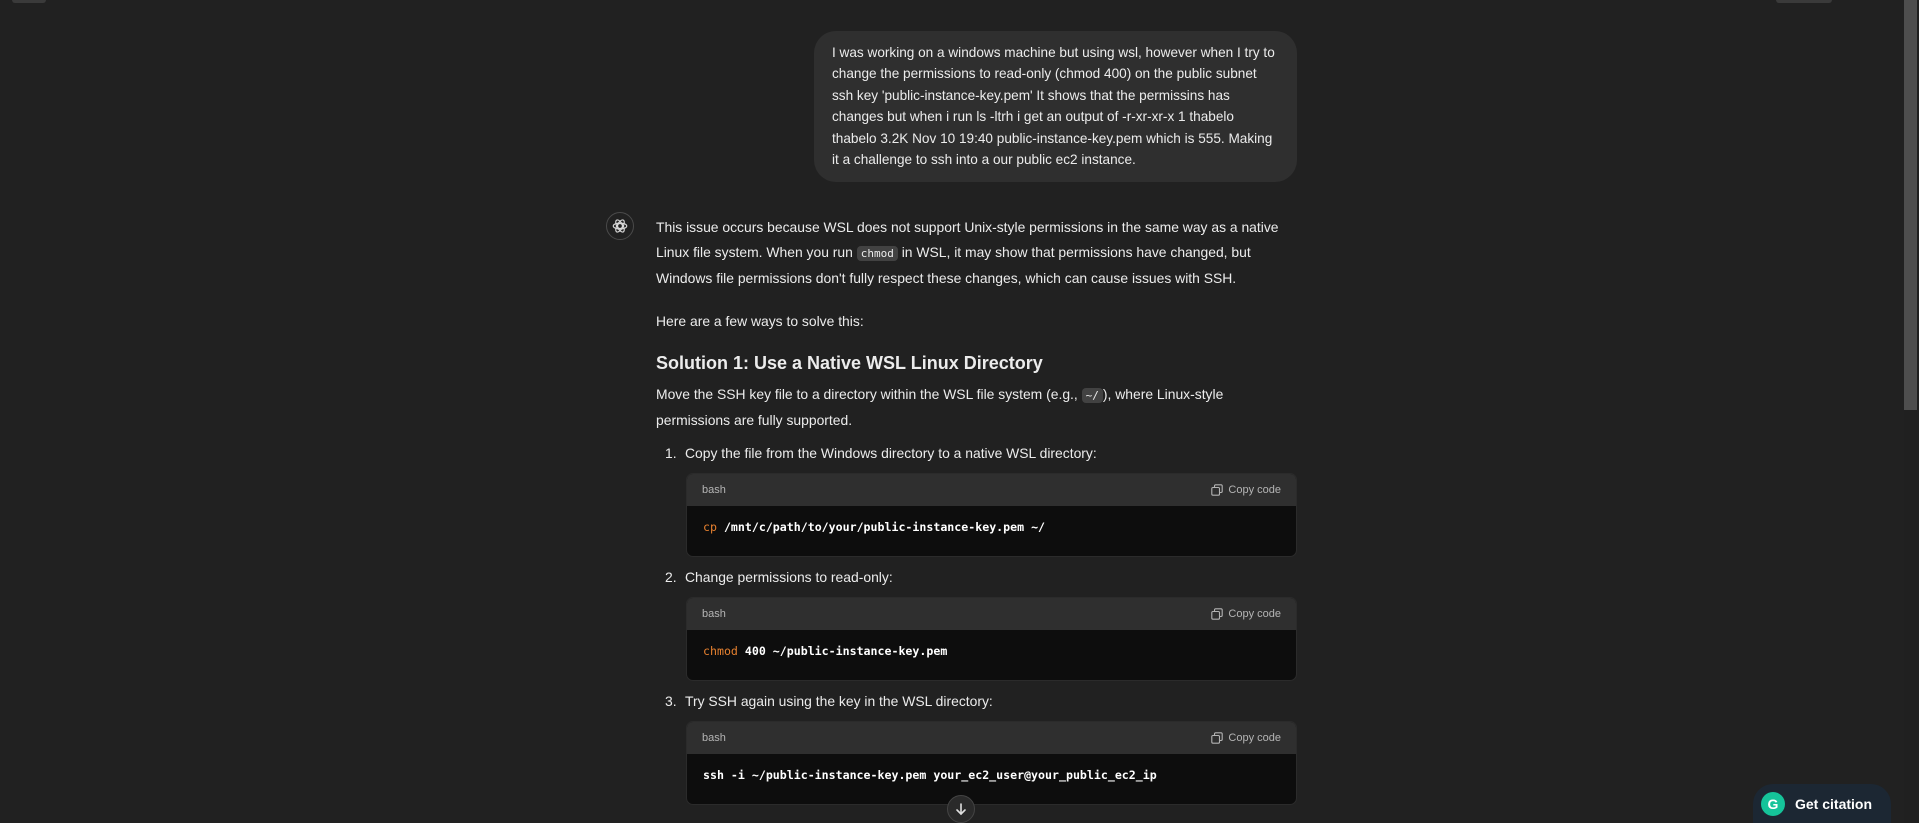  Describe the element at coordinates (620, 226) in the screenshot. I see `openai-logo-icon` at that location.